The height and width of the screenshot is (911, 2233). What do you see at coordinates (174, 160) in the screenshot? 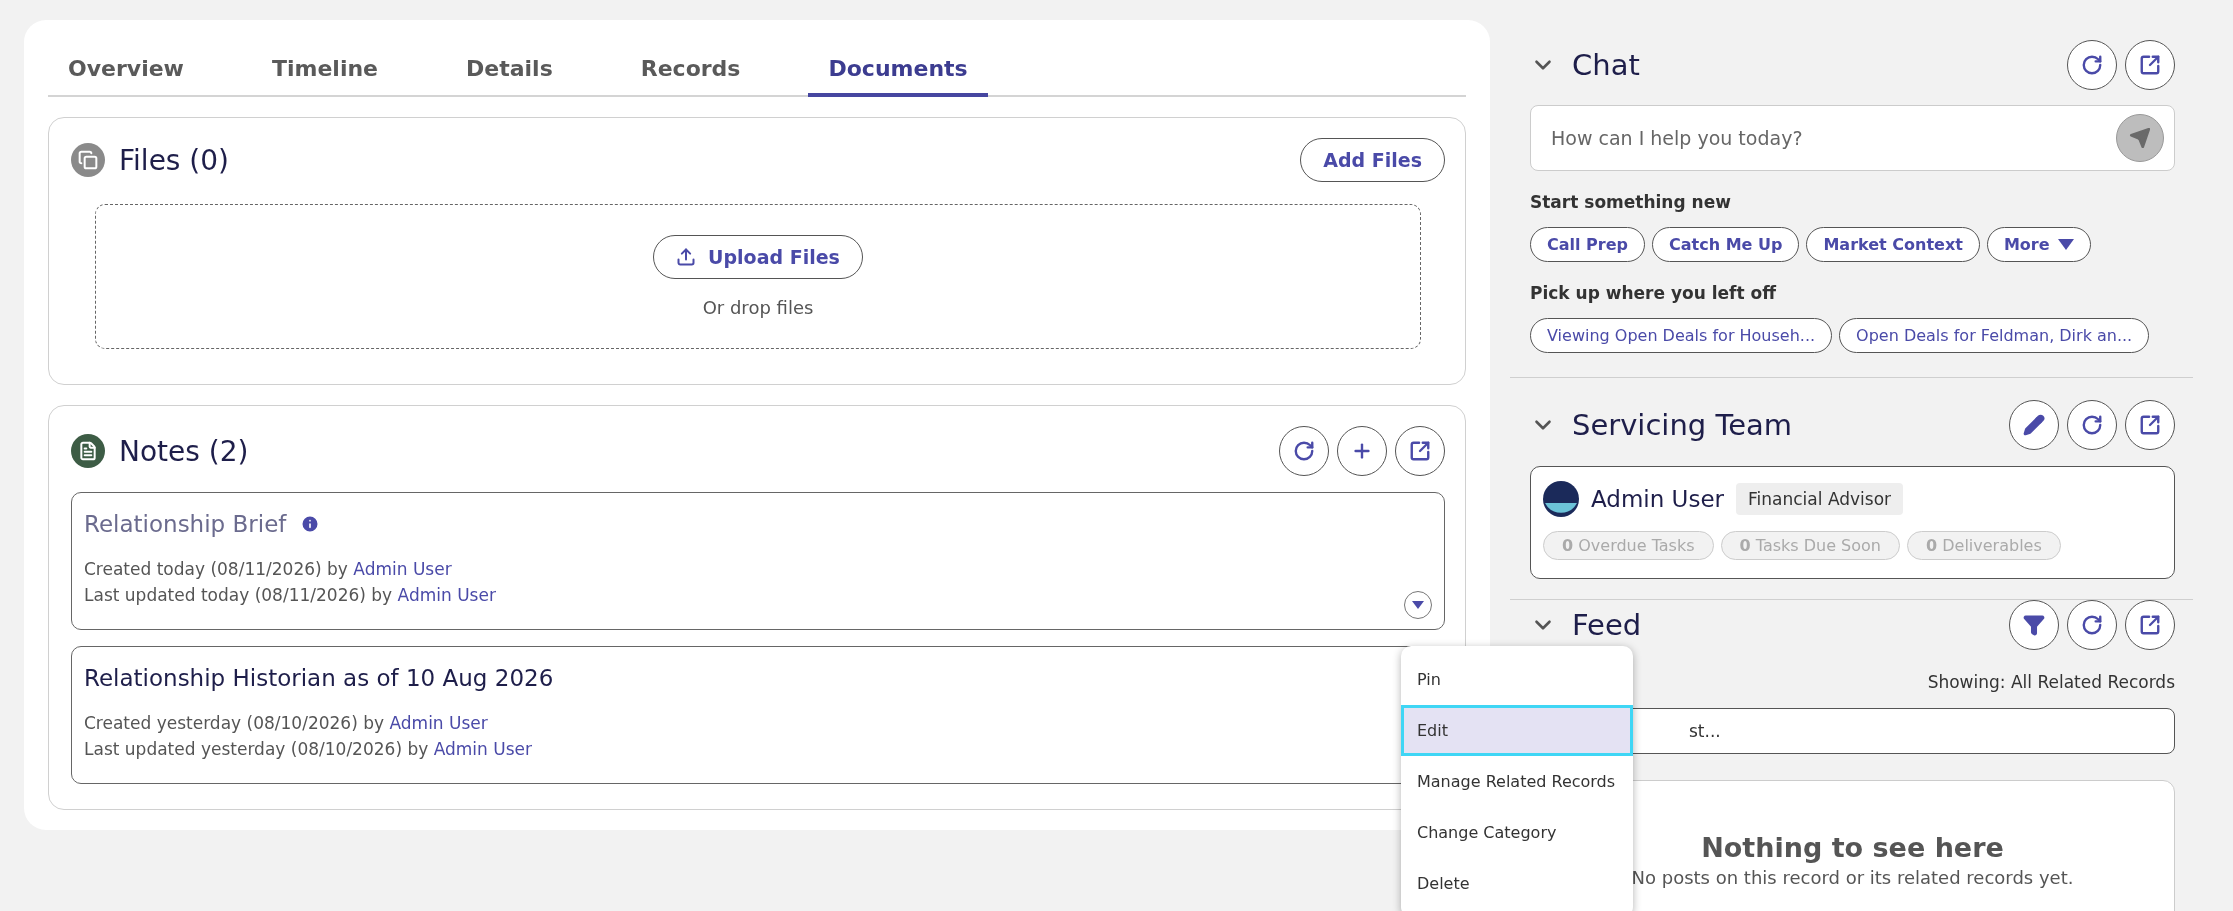
I see `section-title: Files (0)` at bounding box center [174, 160].